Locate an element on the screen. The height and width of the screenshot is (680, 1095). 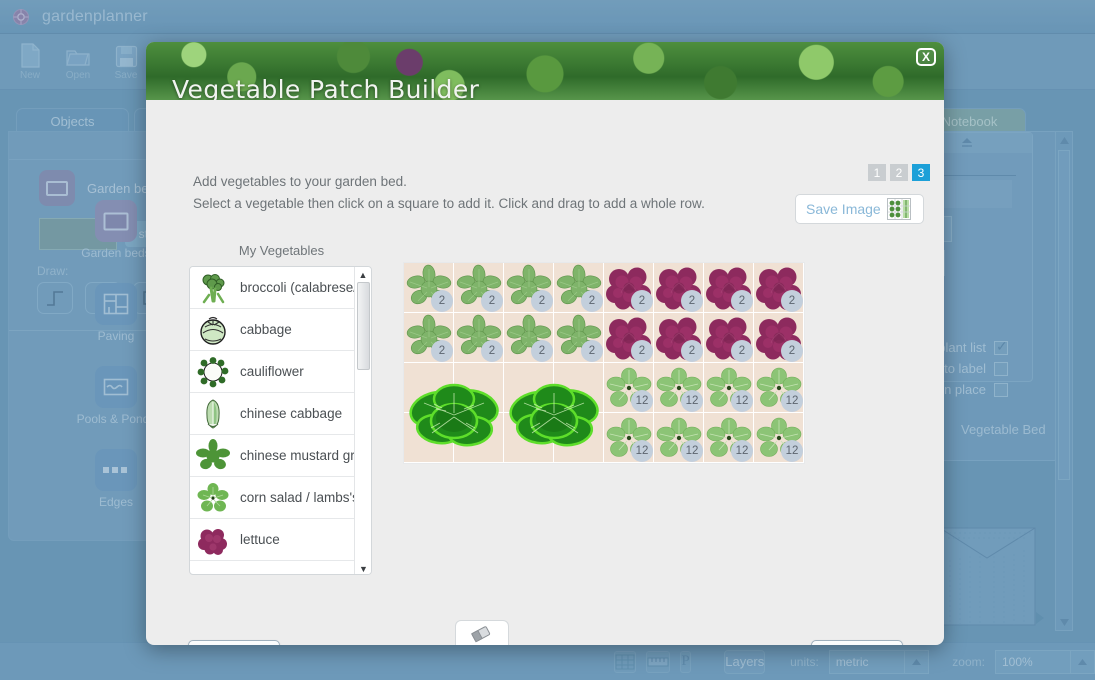
zoom-select: 100% is located at coordinates (1044, 661).